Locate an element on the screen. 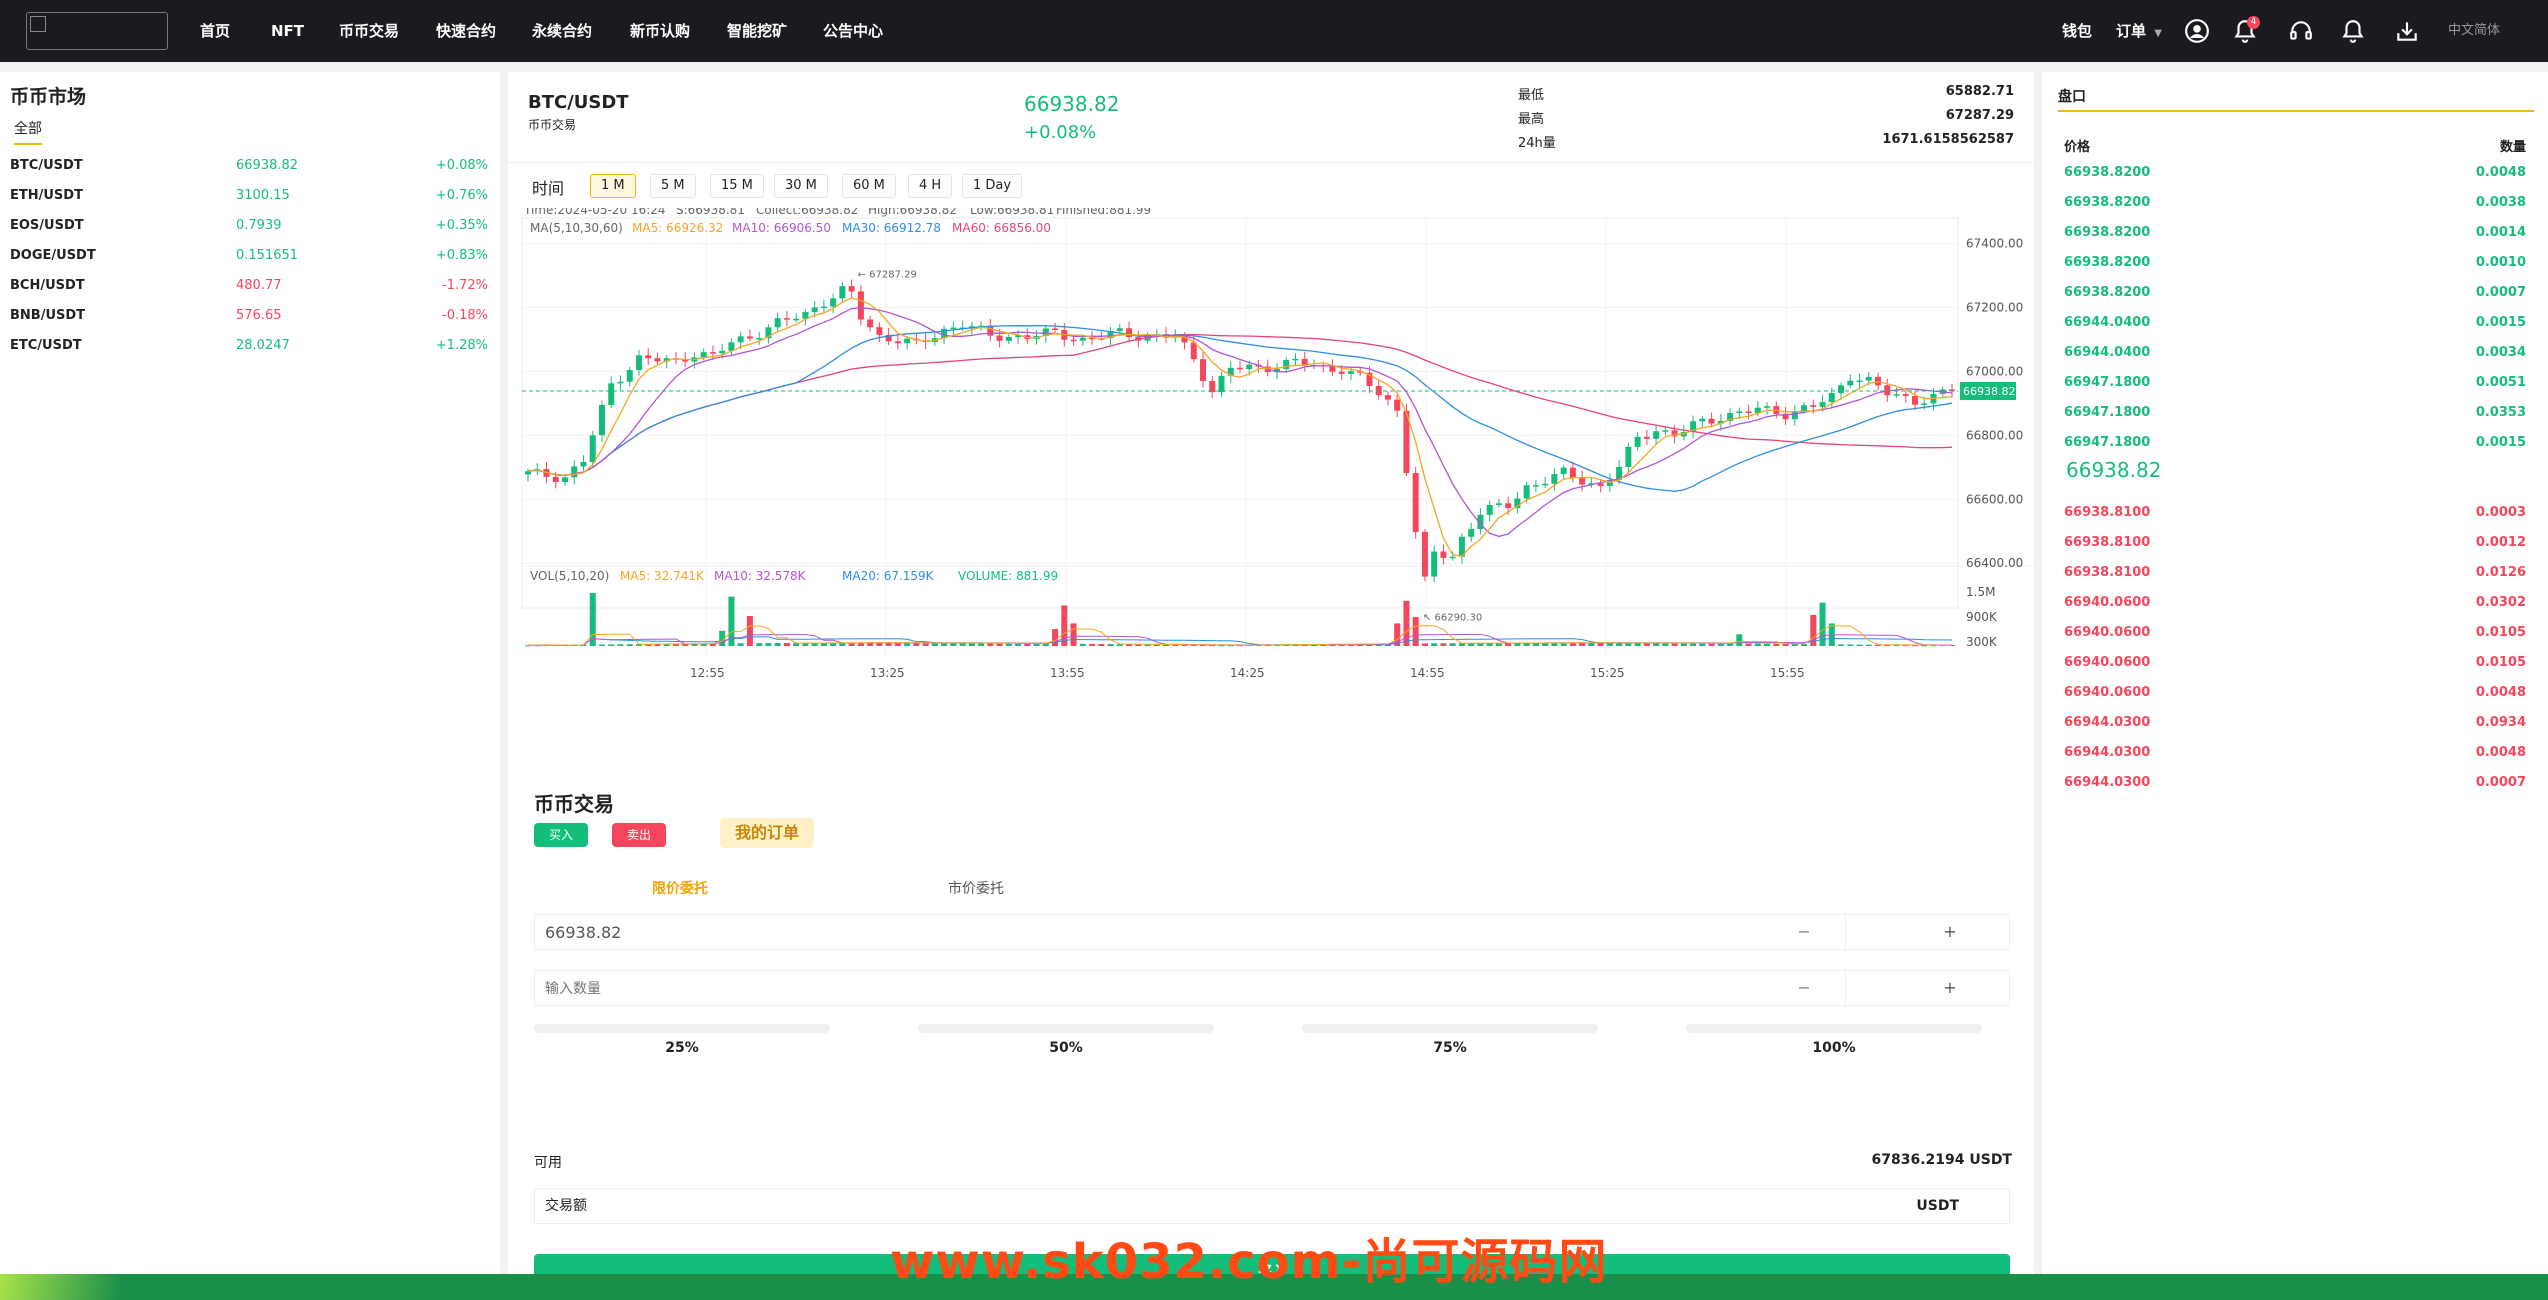 This screenshot has height=1300, width=2548. nav-mining: 智能挖矿 is located at coordinates (757, 31).